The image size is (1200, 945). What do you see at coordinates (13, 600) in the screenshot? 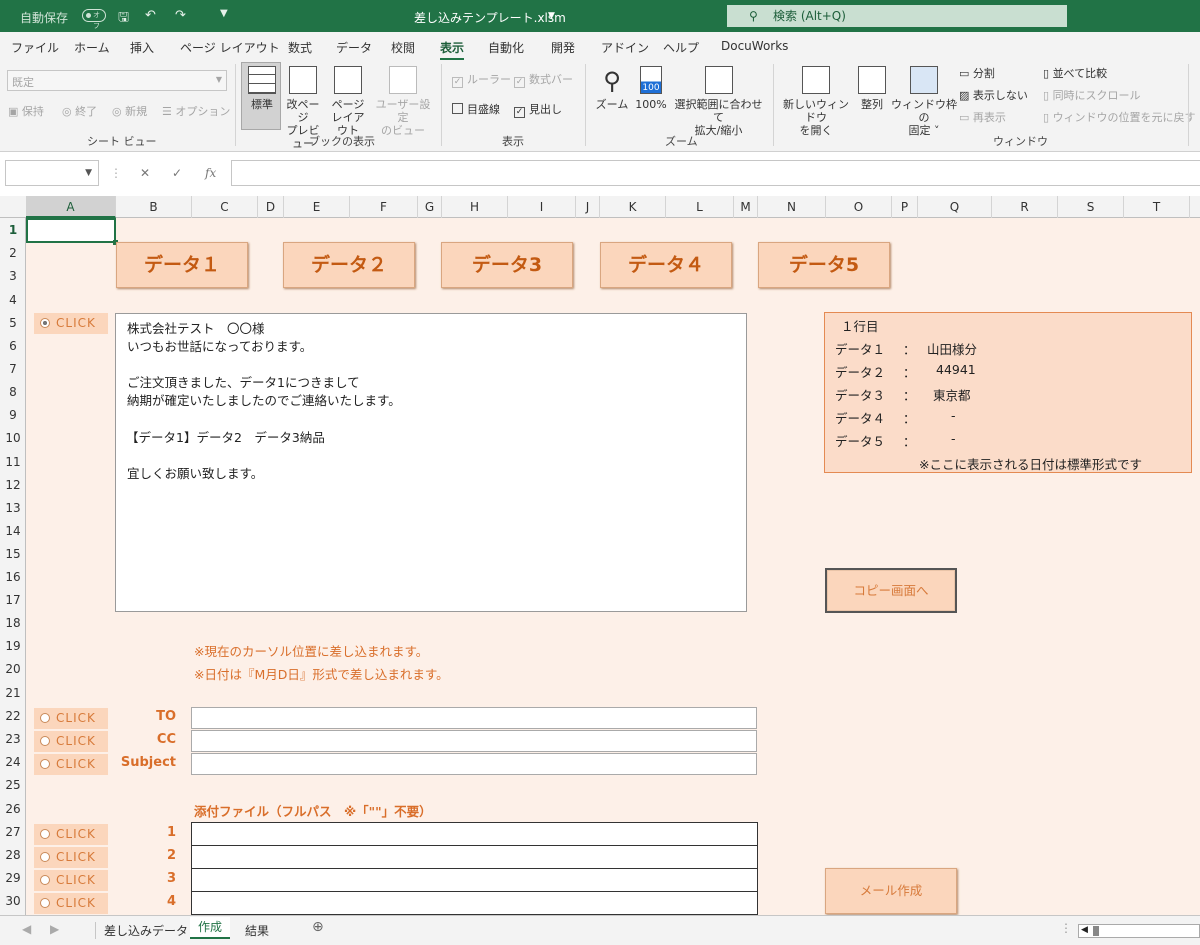
I see `row-header: 17` at bounding box center [13, 600].